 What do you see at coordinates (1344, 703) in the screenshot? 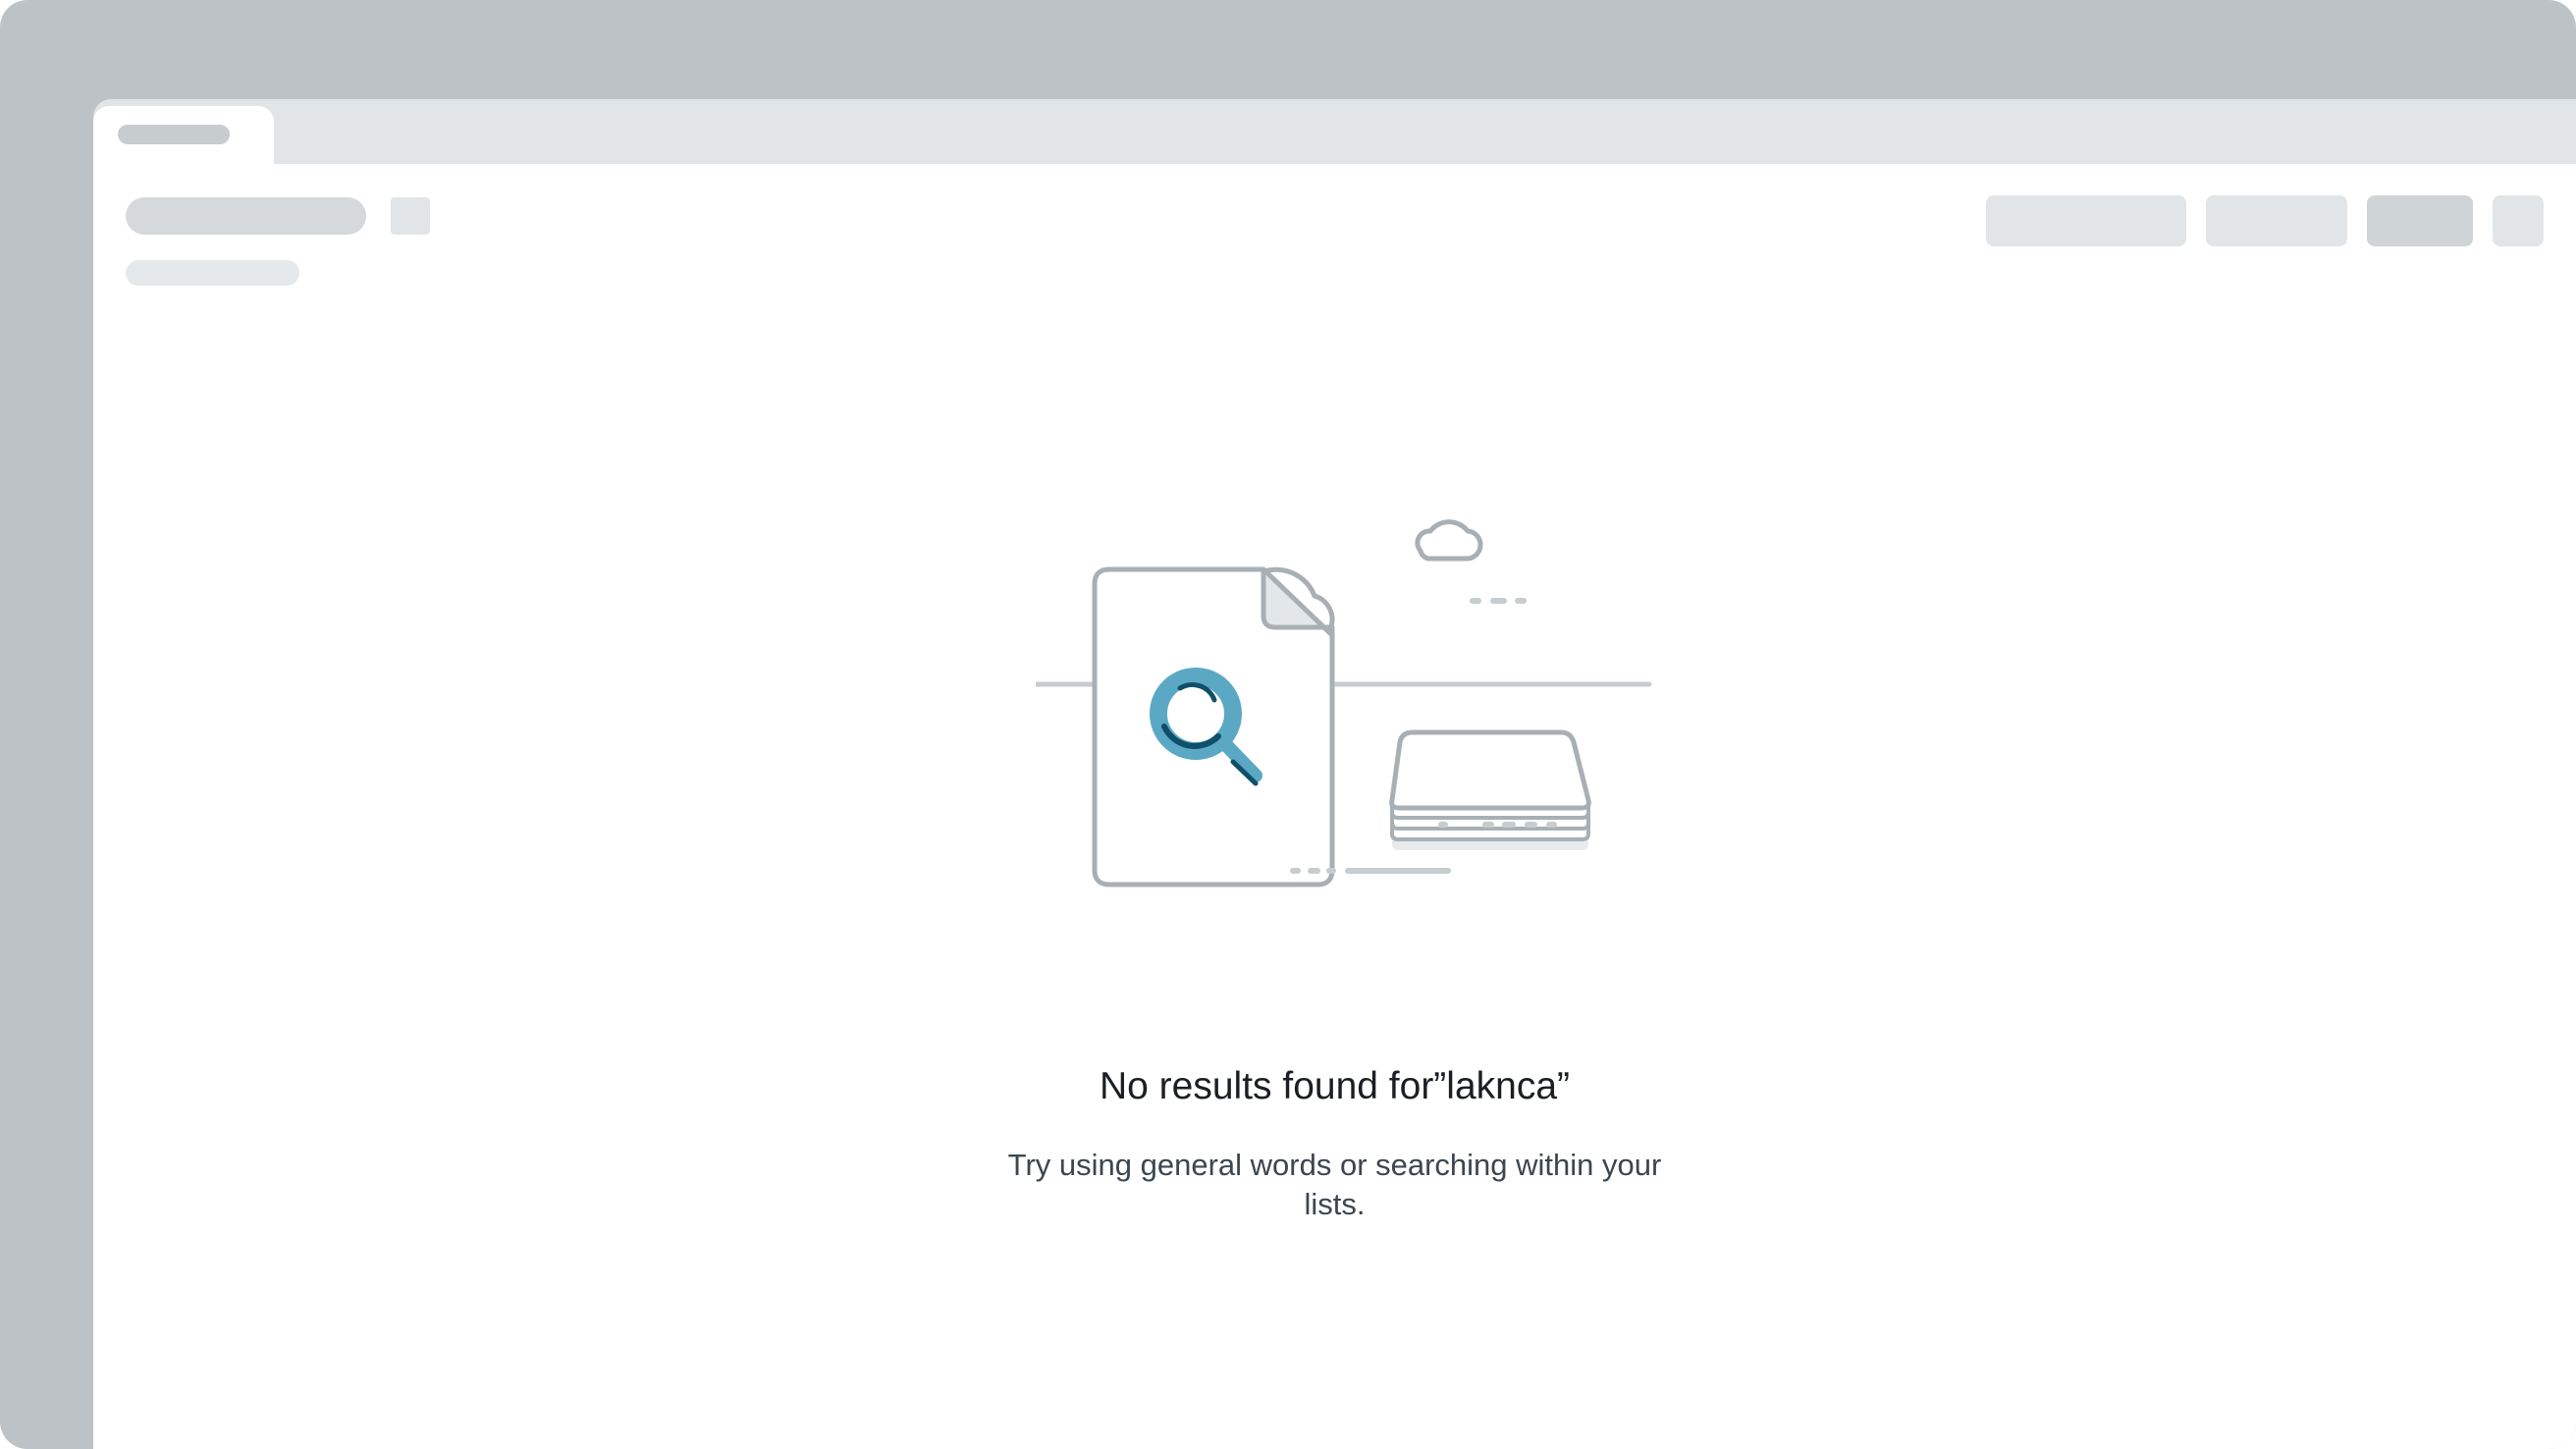
I see `no-results-illustration` at bounding box center [1344, 703].